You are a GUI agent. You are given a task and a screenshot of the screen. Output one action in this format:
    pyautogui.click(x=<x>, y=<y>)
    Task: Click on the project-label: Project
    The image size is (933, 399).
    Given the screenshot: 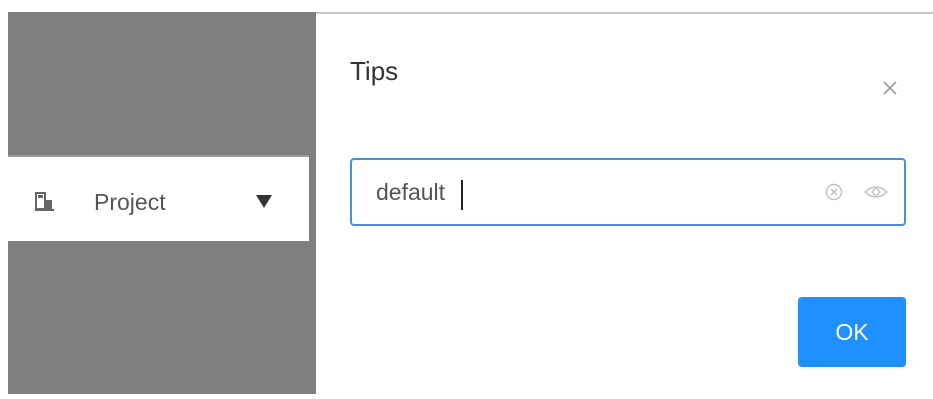 What is the action you would take?
    pyautogui.click(x=130, y=202)
    